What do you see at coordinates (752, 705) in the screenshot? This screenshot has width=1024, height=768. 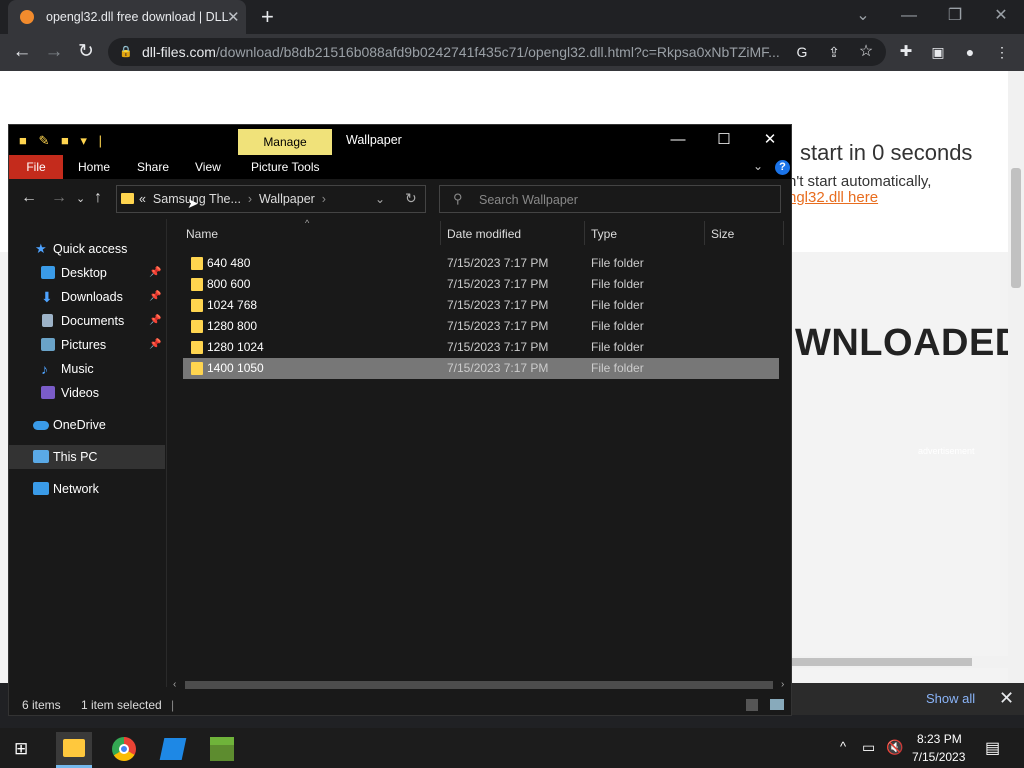 I see `details-view-icon` at bounding box center [752, 705].